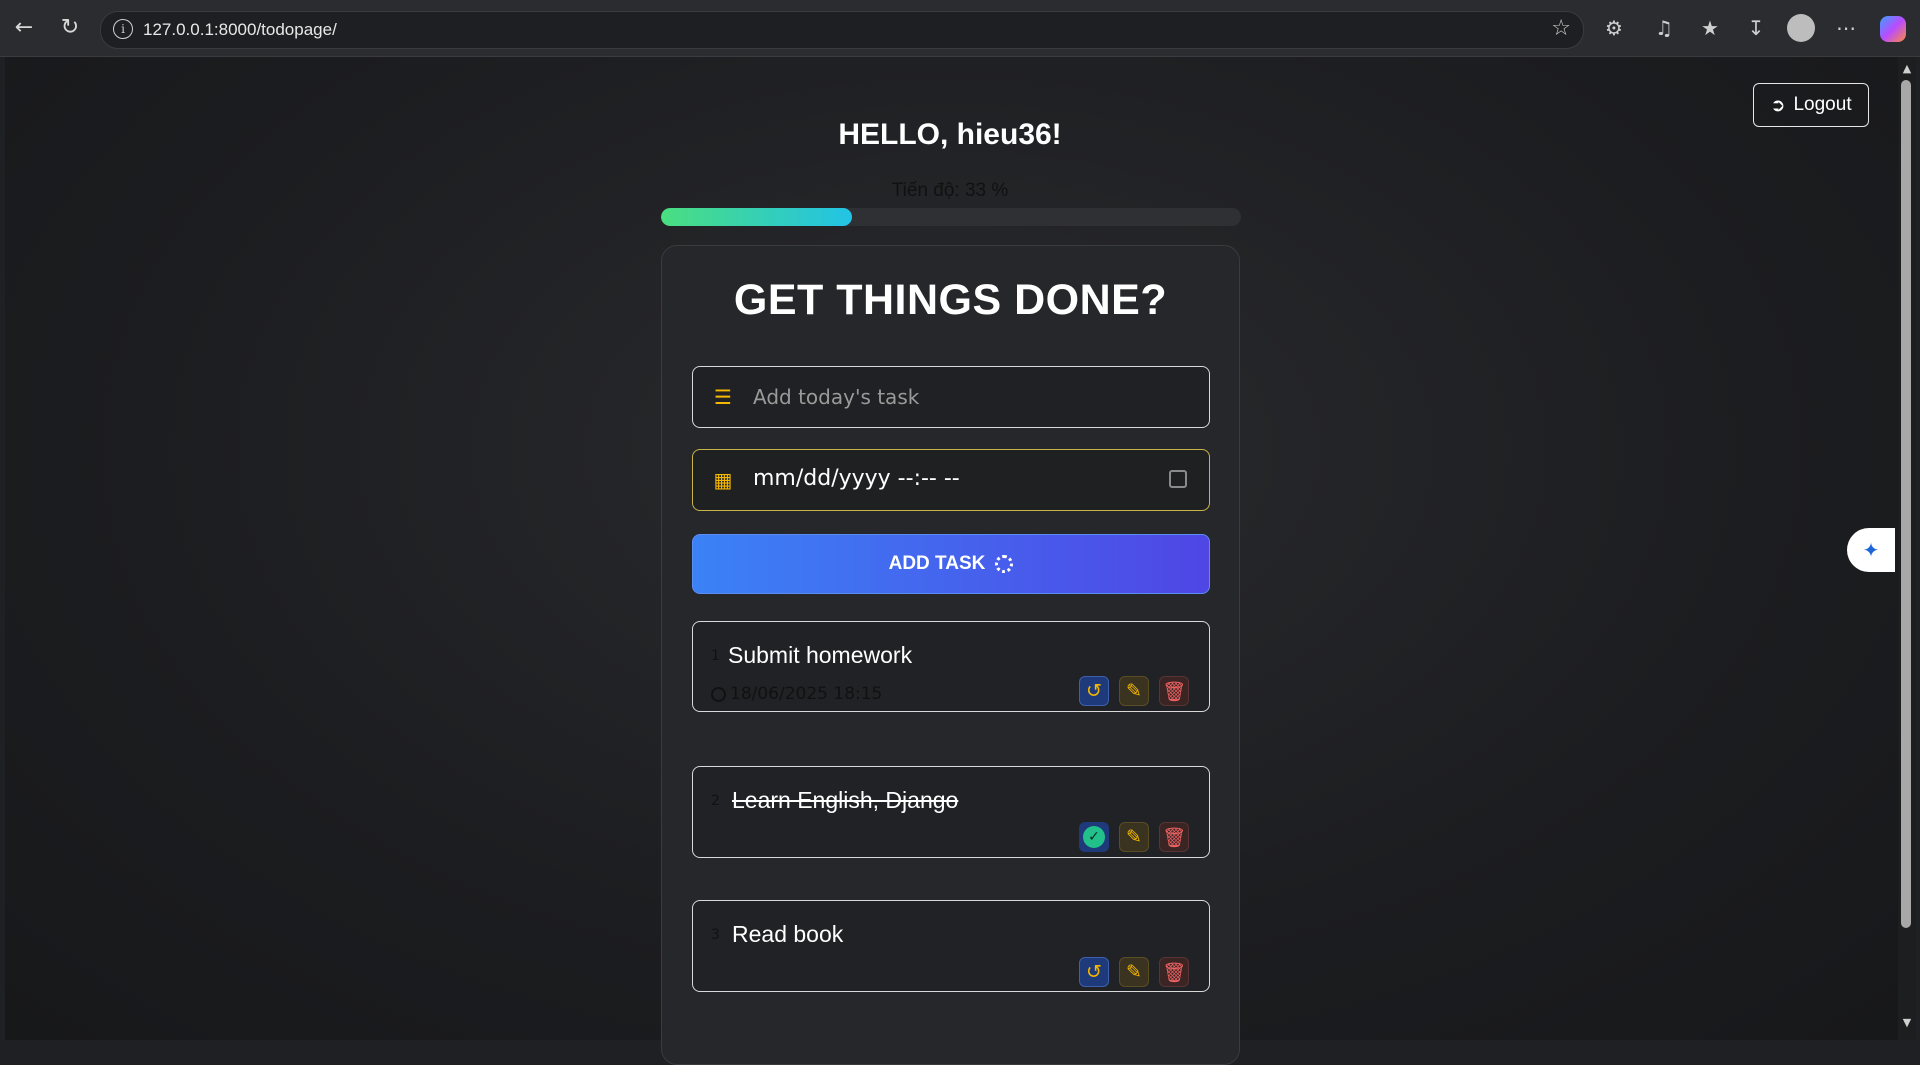 The width and height of the screenshot is (1920, 1065). I want to click on site-info-icon: i, so click(123, 29).